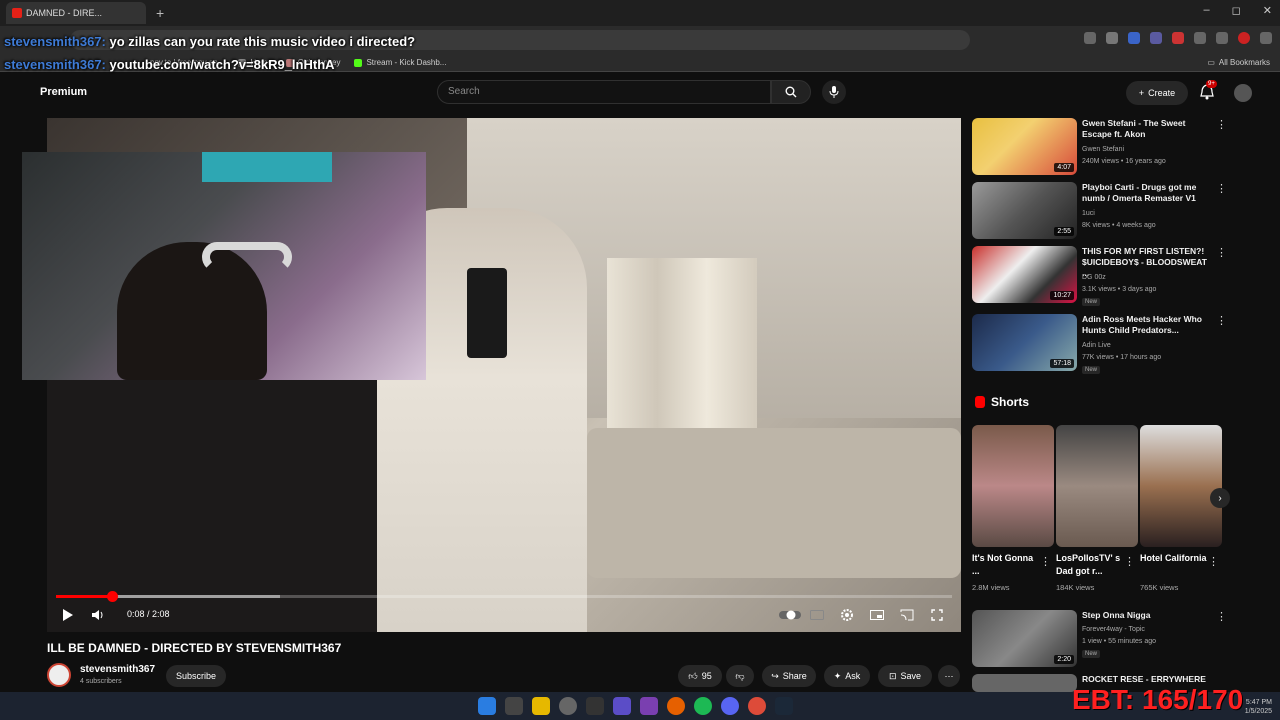 This screenshot has width=1280, height=720. What do you see at coordinates (487, 313) in the screenshot?
I see `video-frame-object` at bounding box center [487, 313].